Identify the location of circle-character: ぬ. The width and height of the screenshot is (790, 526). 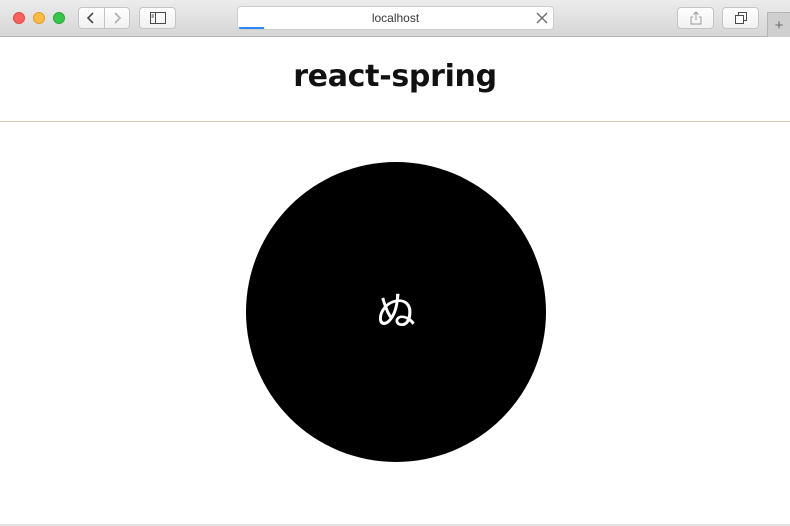
(396, 312).